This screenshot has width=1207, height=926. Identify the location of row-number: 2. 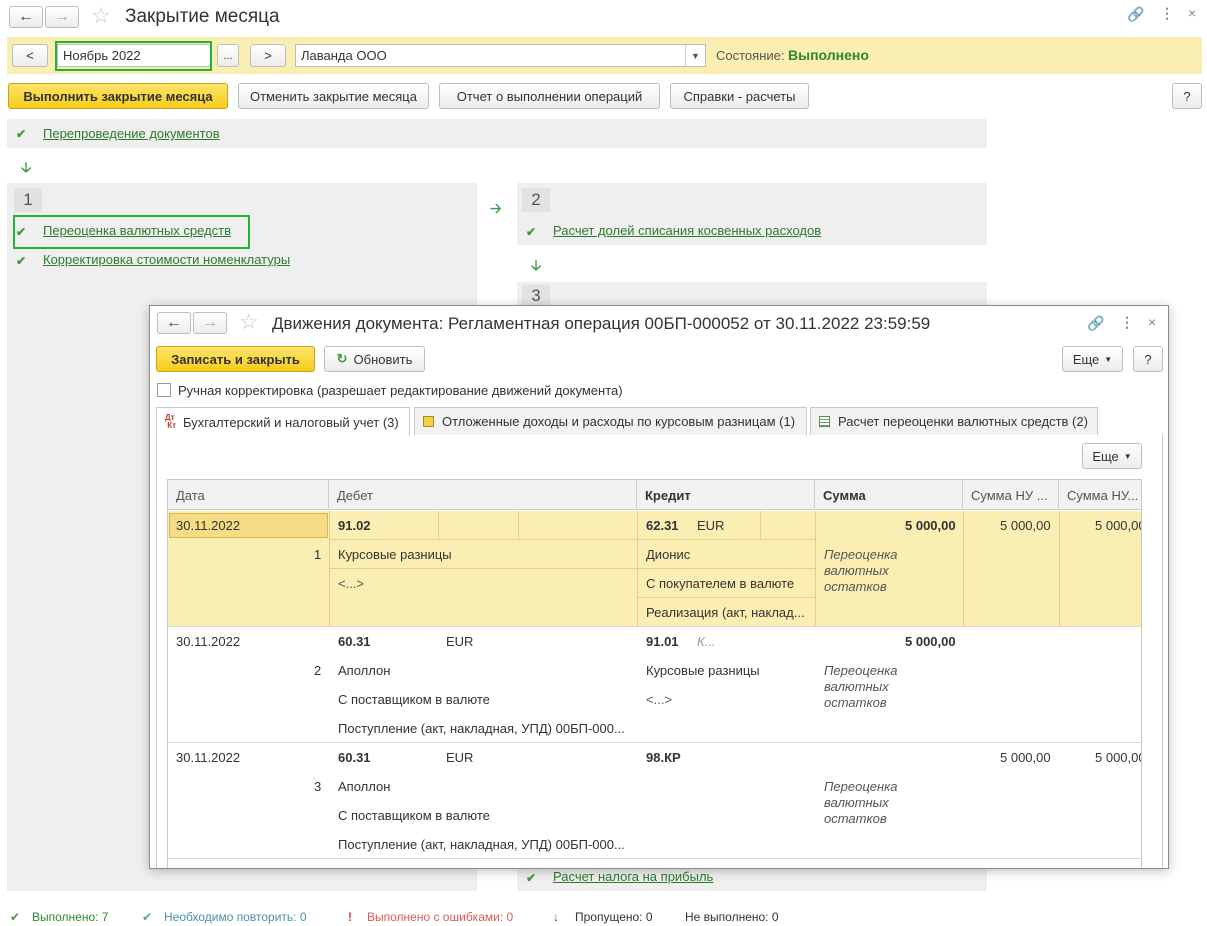
(318, 670).